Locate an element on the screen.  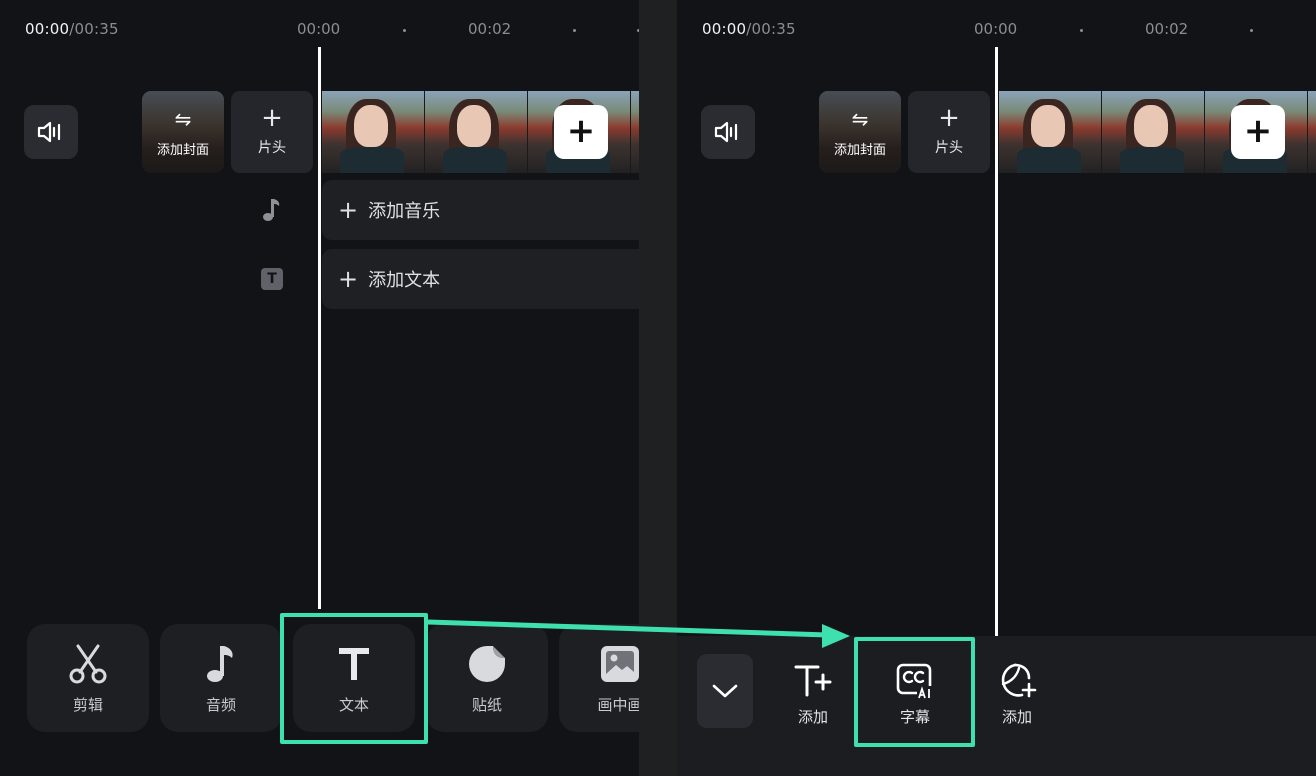
tool-sticker-button: 贴纸 is located at coordinates (487, 678).